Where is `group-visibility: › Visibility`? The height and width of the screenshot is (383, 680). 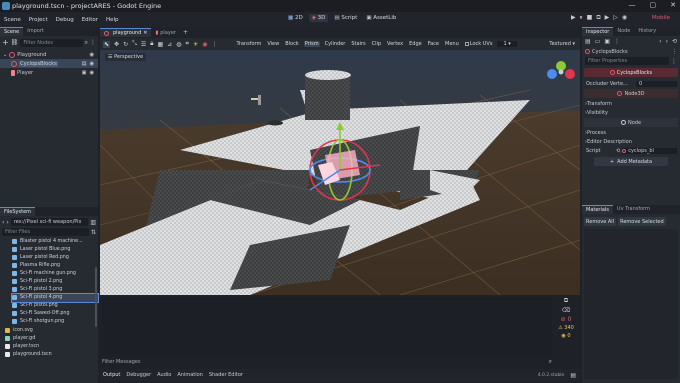
group-visibility: › Visibility is located at coordinates (631, 112).